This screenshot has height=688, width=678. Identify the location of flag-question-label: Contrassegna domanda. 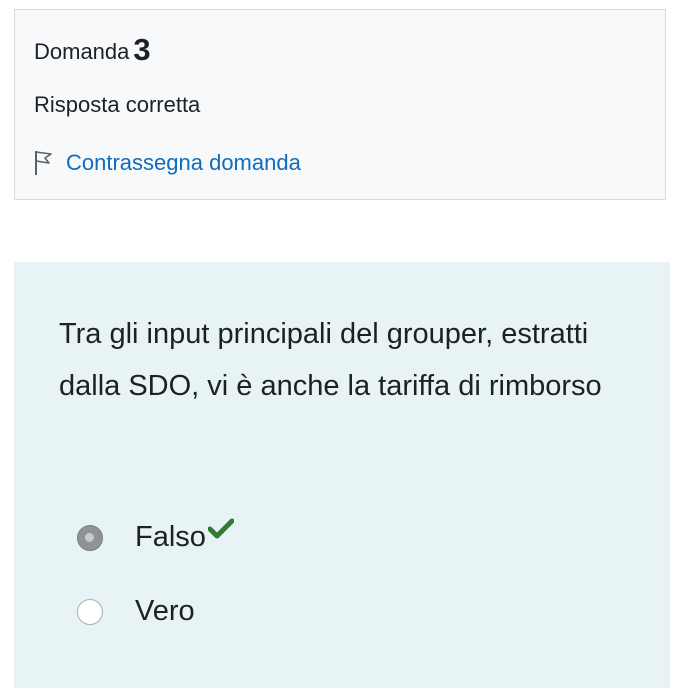
(183, 163).